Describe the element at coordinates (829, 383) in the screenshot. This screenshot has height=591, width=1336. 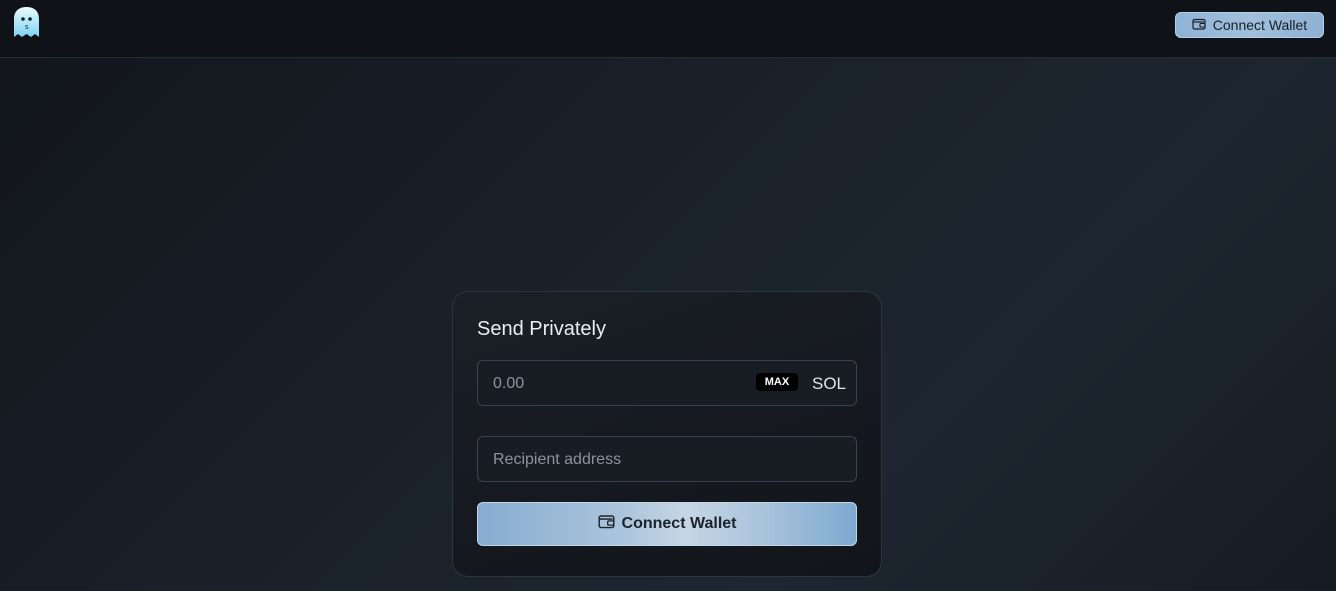
I see `currency-unit: SOL` at that location.